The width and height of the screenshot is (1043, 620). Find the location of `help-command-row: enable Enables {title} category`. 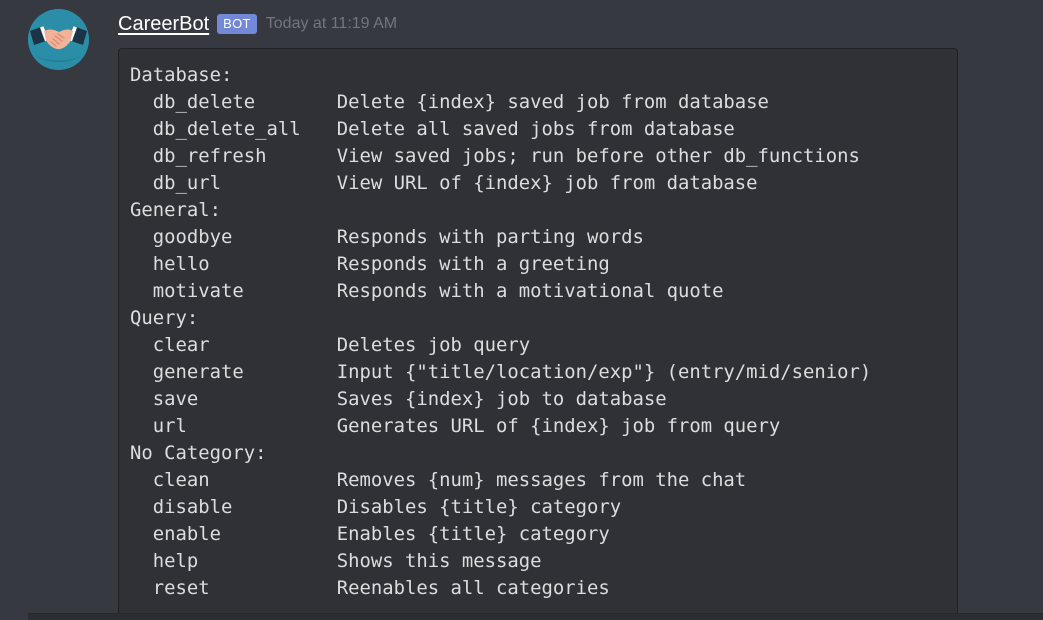

help-command-row: enable Enables {title} category is located at coordinates (500, 534).